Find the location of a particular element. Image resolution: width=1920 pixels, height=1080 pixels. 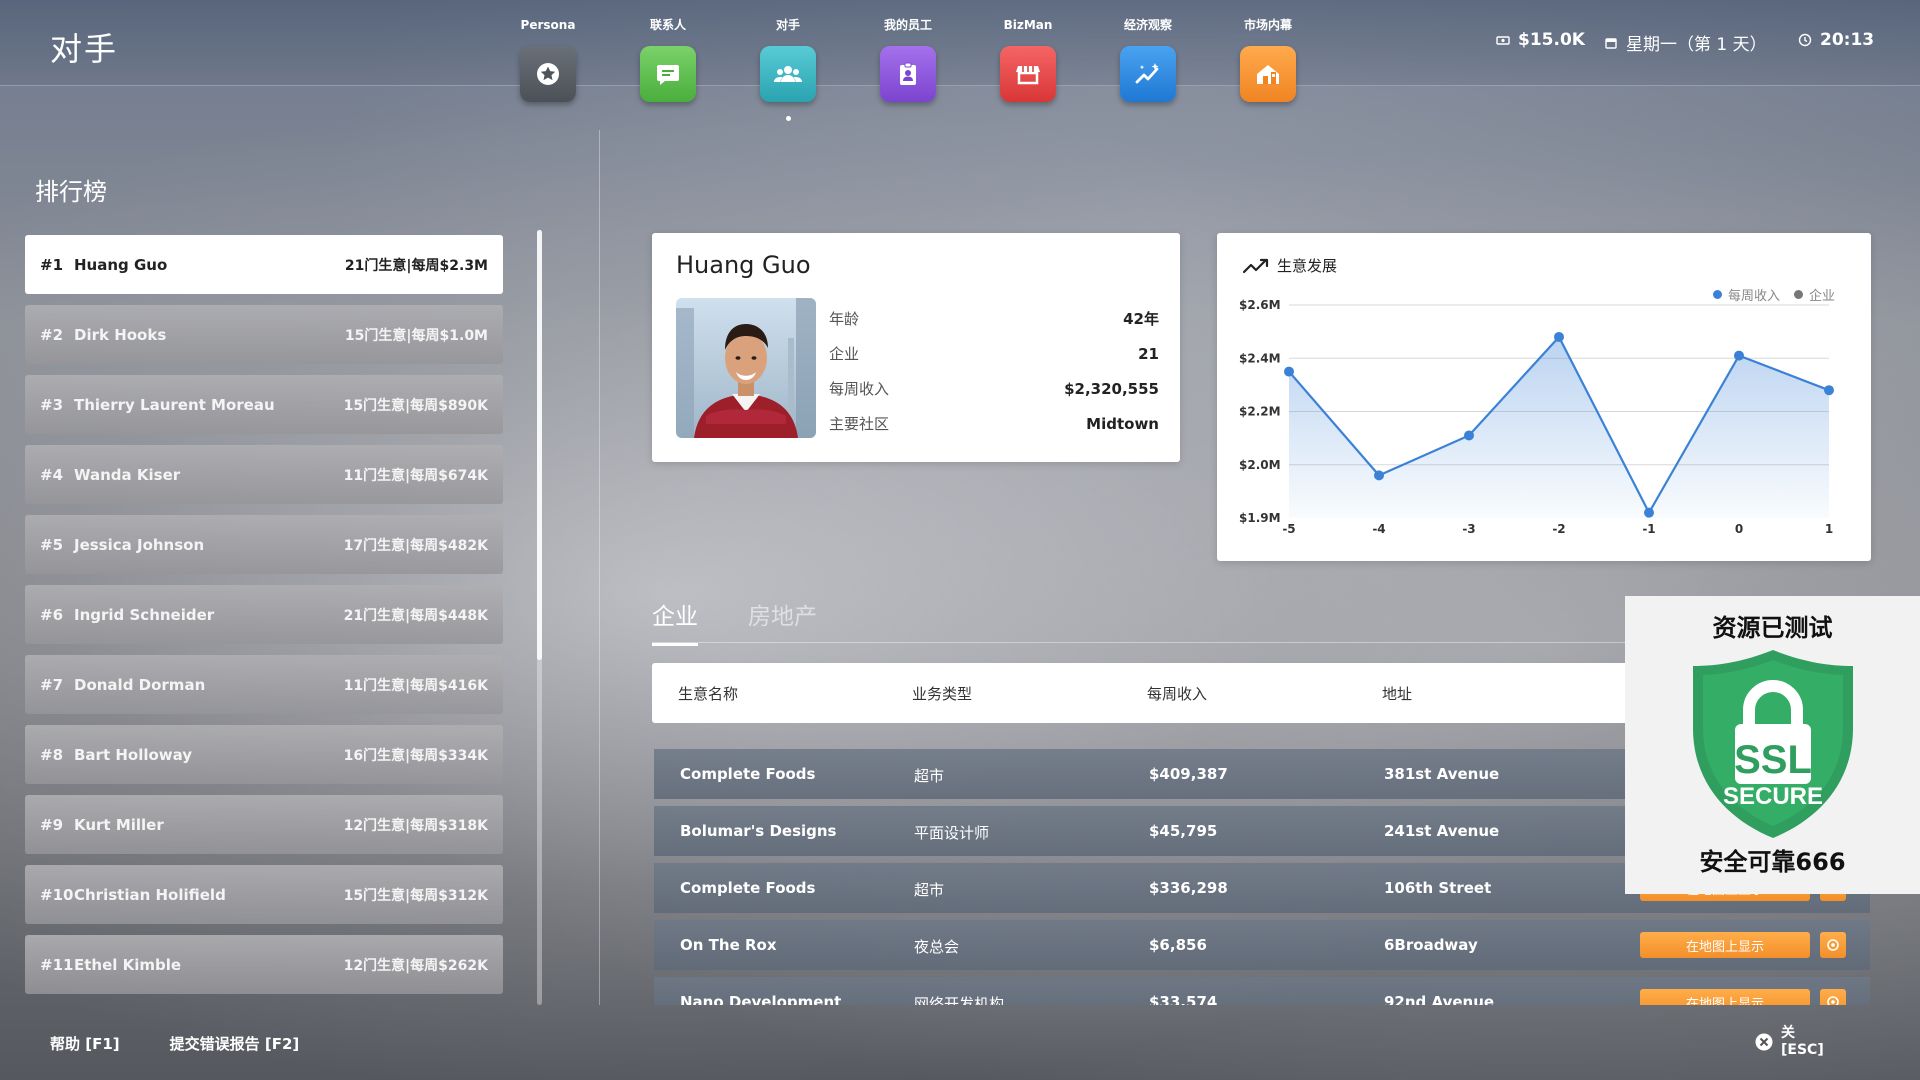

cell-income: $33,574 is located at coordinates (1183, 999).